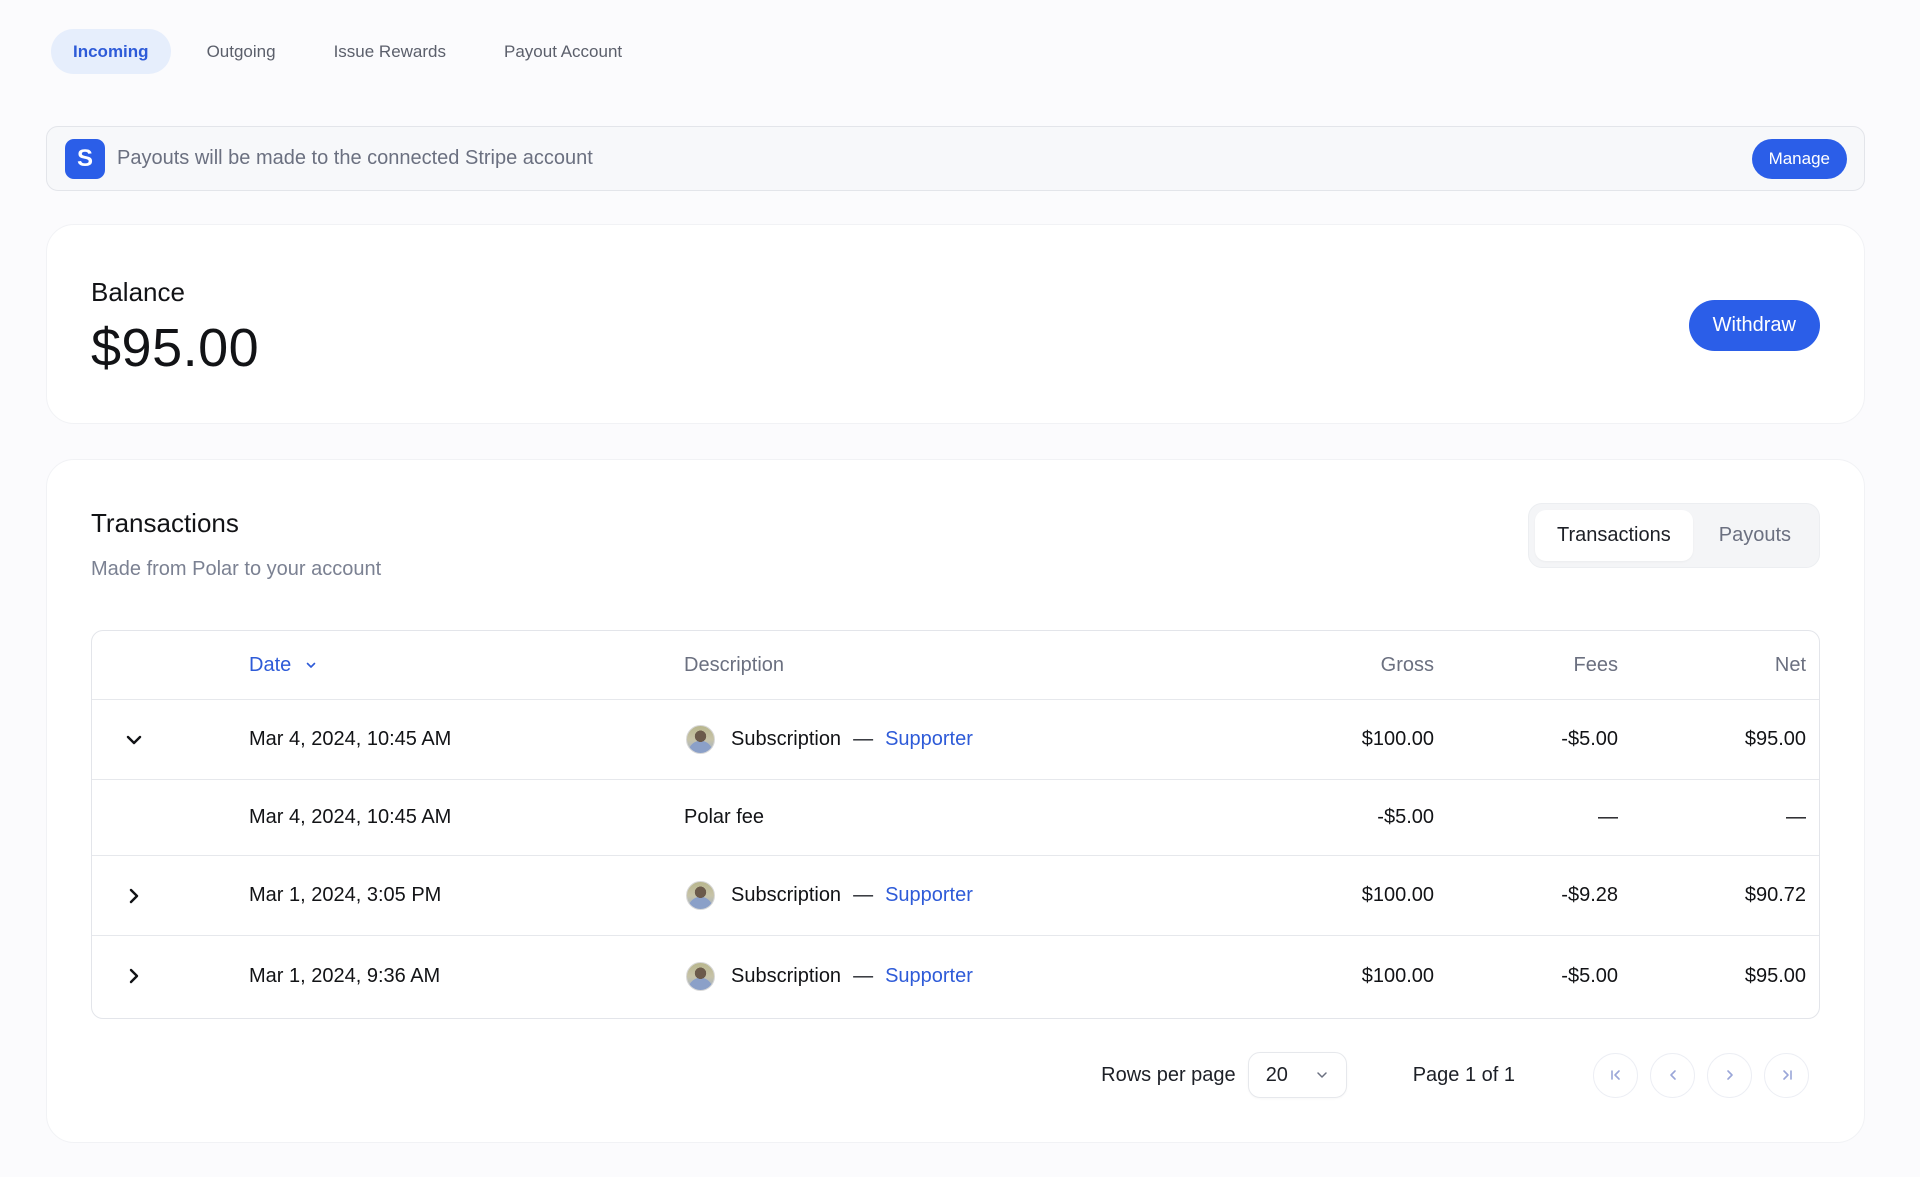 This screenshot has height=1177, width=1920. Describe the element at coordinates (1755, 535) in the screenshot. I see `segment-payouts: Payouts` at that location.